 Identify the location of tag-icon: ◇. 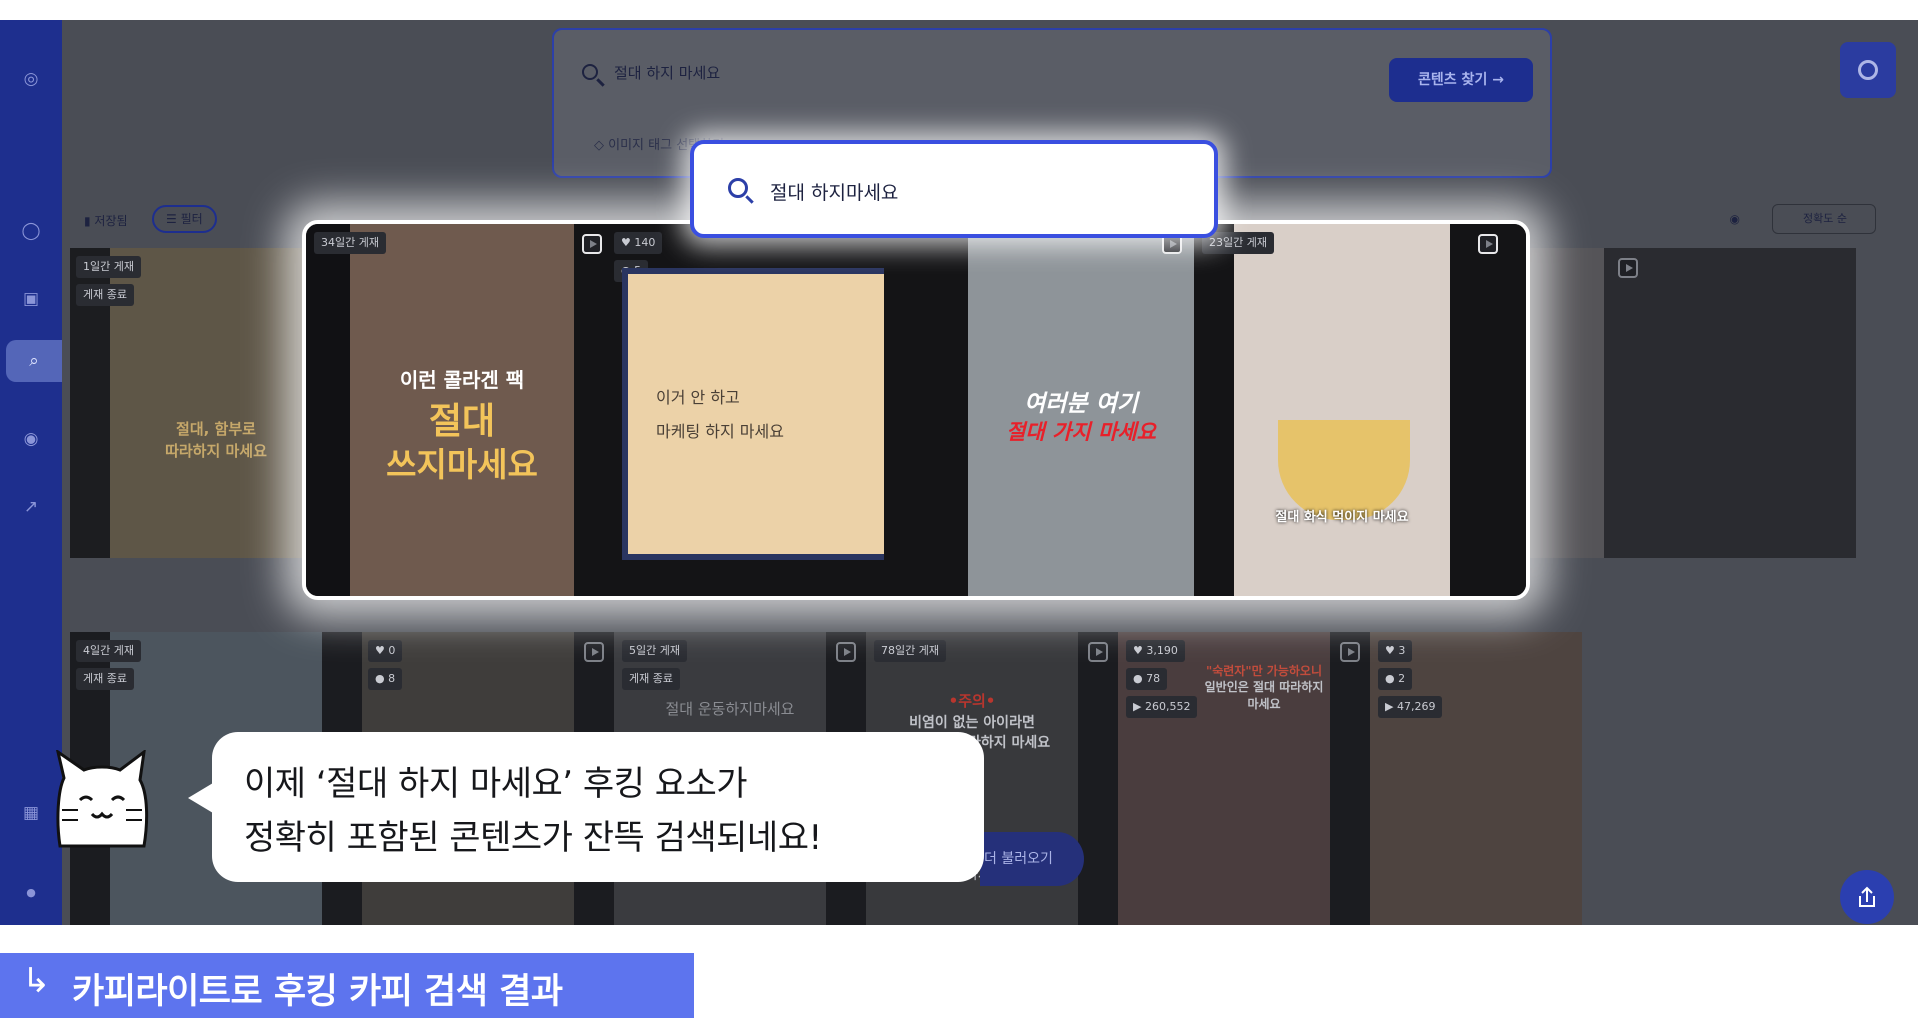
(601, 145).